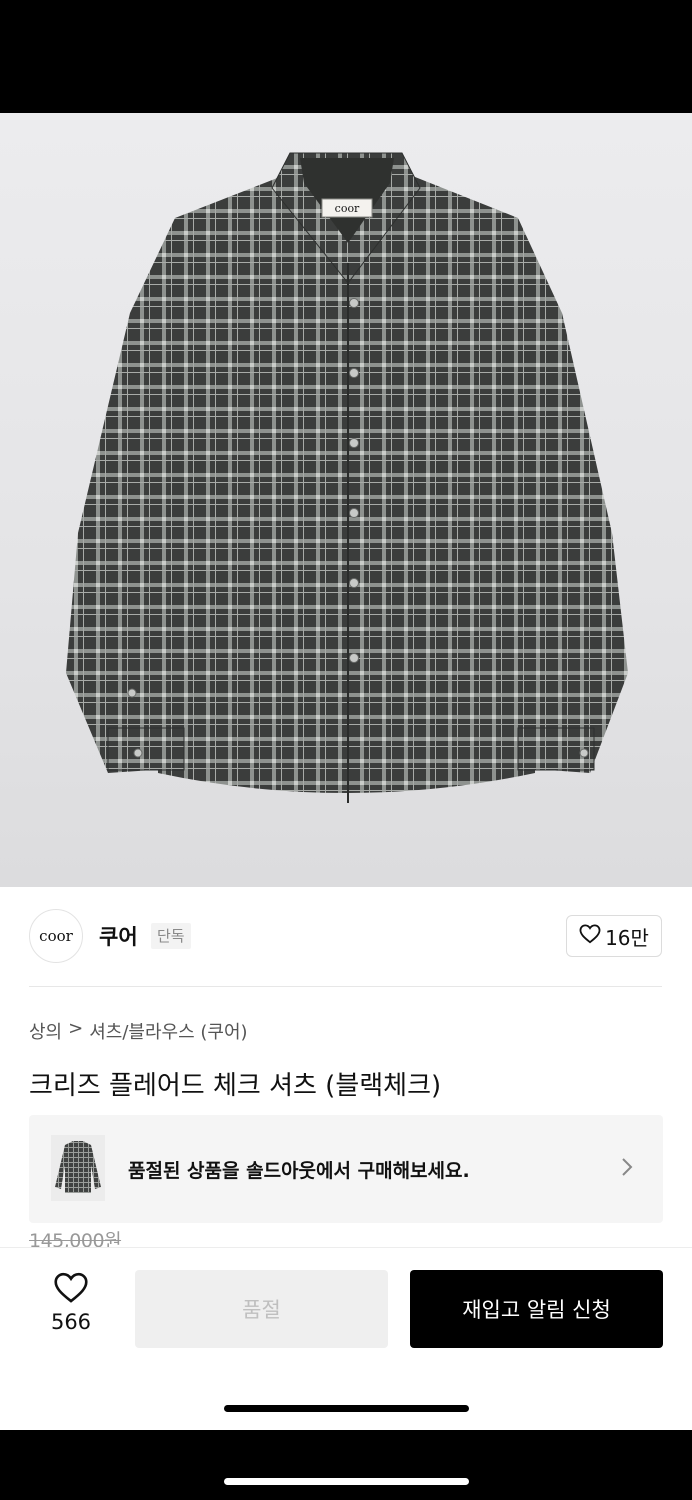  What do you see at coordinates (346, 1465) in the screenshot?
I see `bottom-safe-area` at bounding box center [346, 1465].